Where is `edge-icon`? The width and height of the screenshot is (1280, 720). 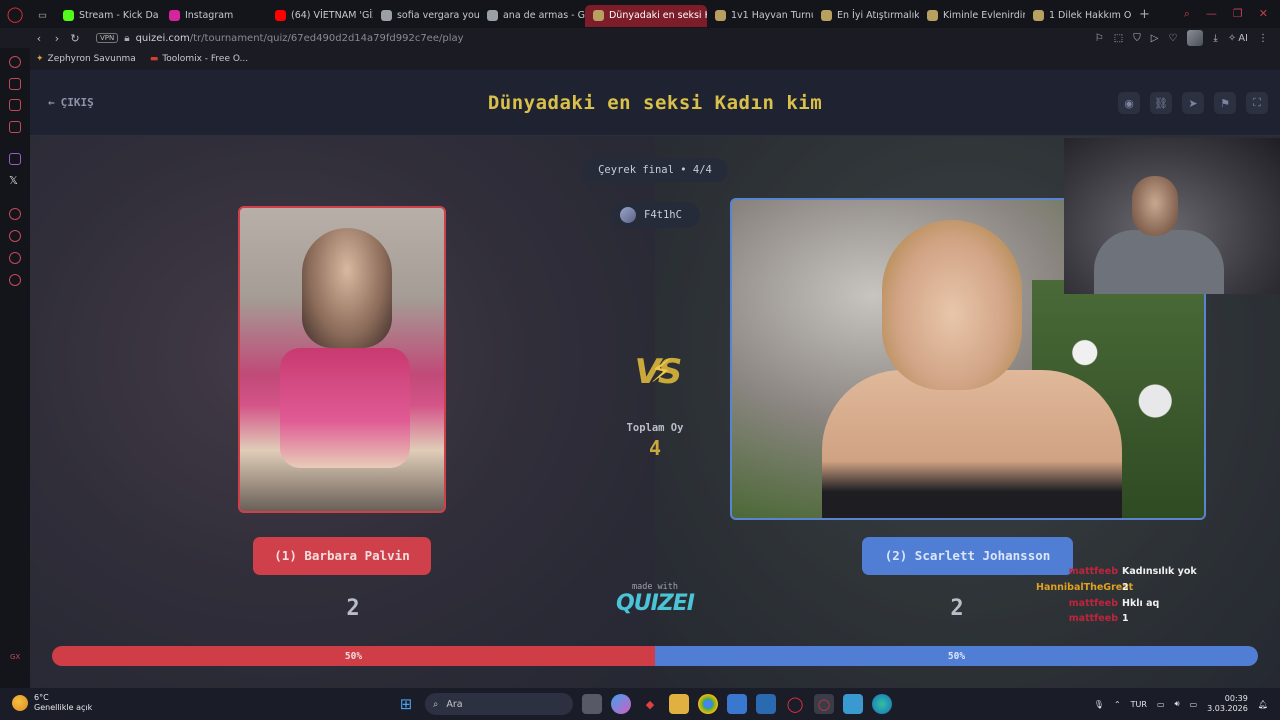
edge-icon is located at coordinates (882, 704).